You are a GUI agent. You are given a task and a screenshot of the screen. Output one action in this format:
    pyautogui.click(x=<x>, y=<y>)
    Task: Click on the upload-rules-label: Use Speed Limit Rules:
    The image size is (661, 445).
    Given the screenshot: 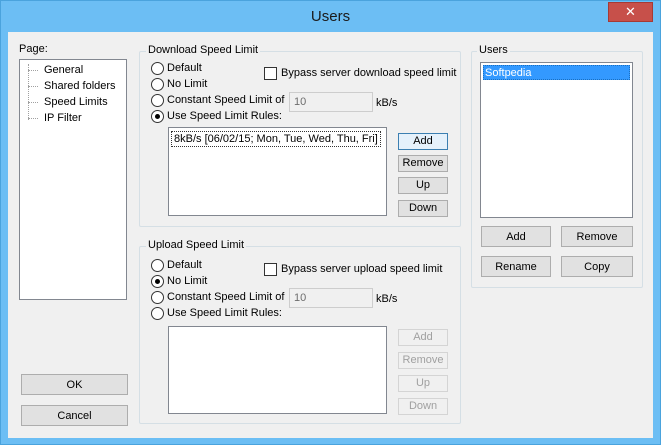 What is the action you would take?
    pyautogui.click(x=224, y=313)
    